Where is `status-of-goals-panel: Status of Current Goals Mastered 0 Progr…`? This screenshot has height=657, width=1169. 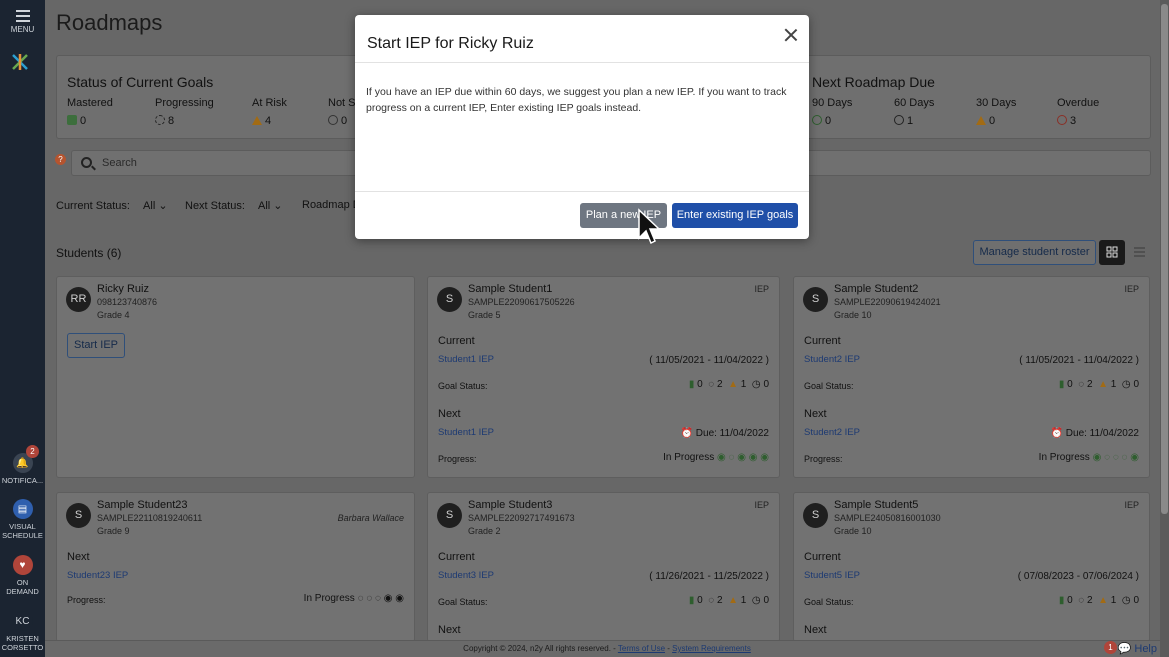 status-of-goals-panel: Status of Current Goals Mastered 0 Progr… is located at coordinates (213, 97).